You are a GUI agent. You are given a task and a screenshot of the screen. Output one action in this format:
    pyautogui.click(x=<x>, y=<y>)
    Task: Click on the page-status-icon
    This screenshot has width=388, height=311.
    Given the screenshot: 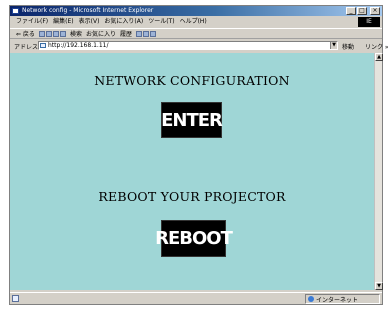 What is the action you would take?
    pyautogui.click(x=15, y=298)
    